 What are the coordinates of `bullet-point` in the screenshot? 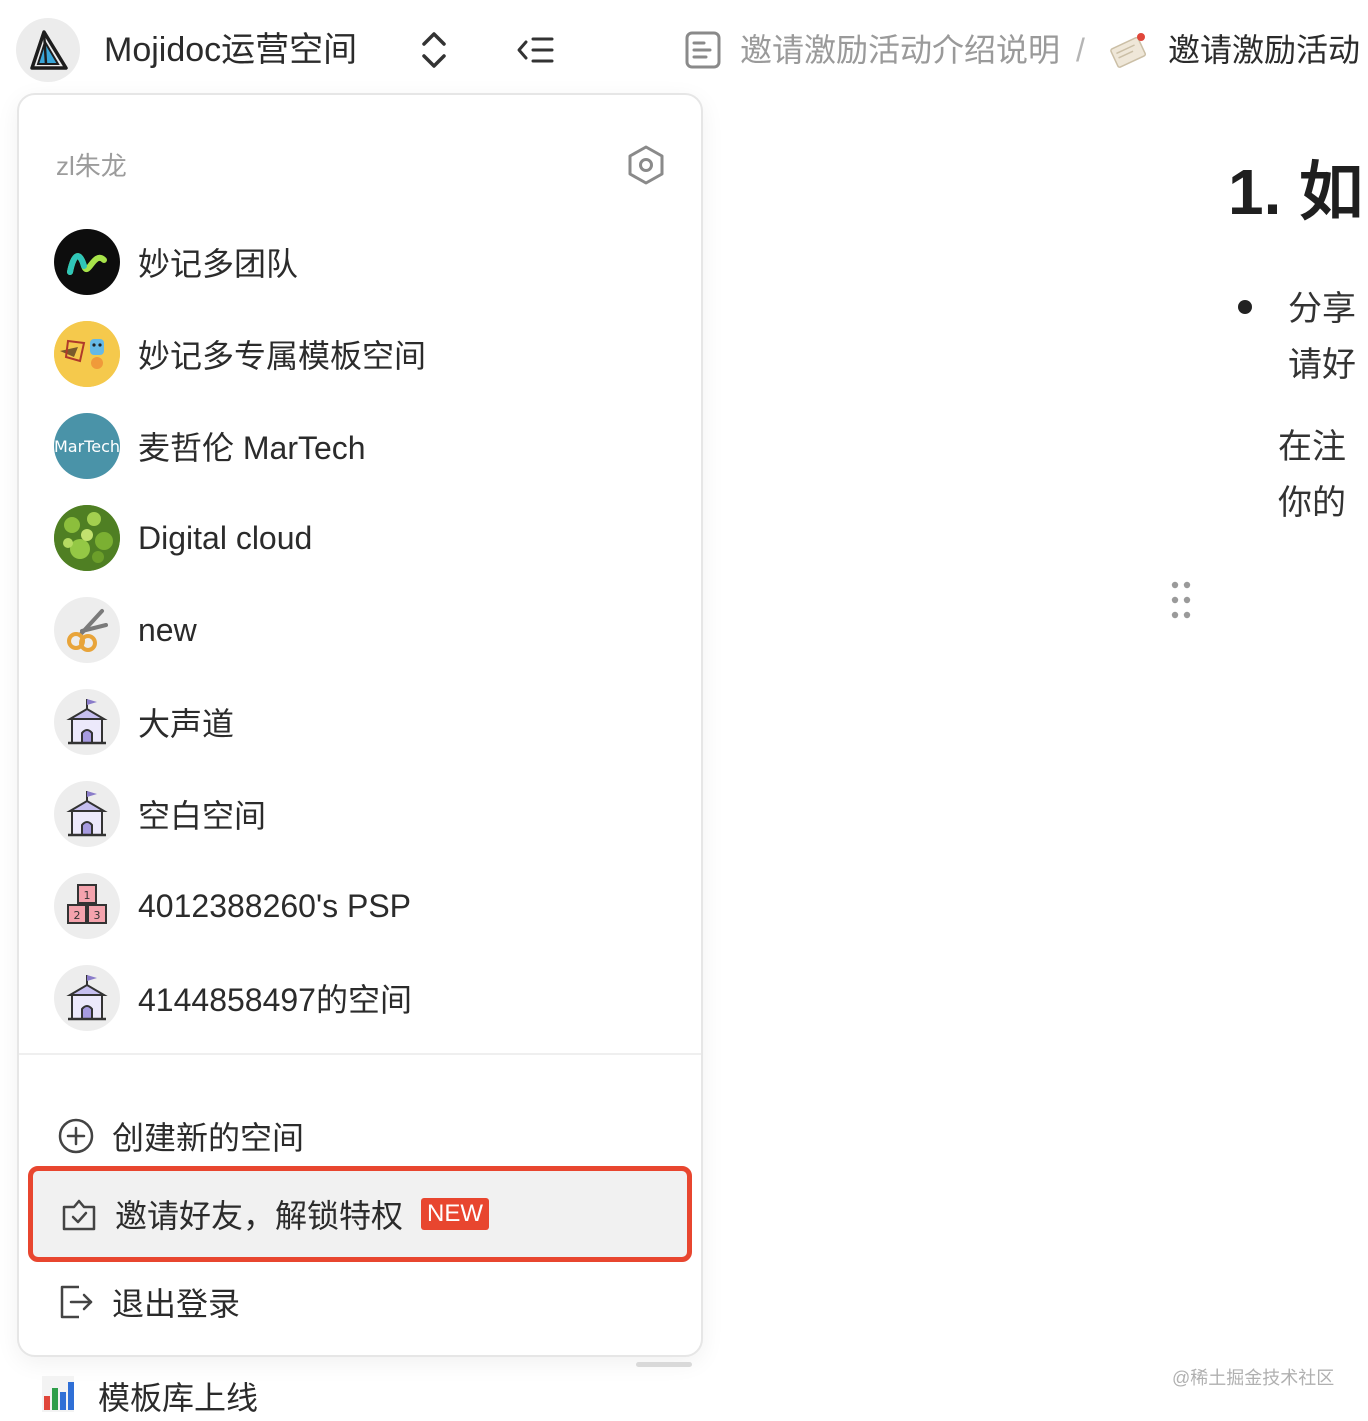 It's located at (1245, 307).